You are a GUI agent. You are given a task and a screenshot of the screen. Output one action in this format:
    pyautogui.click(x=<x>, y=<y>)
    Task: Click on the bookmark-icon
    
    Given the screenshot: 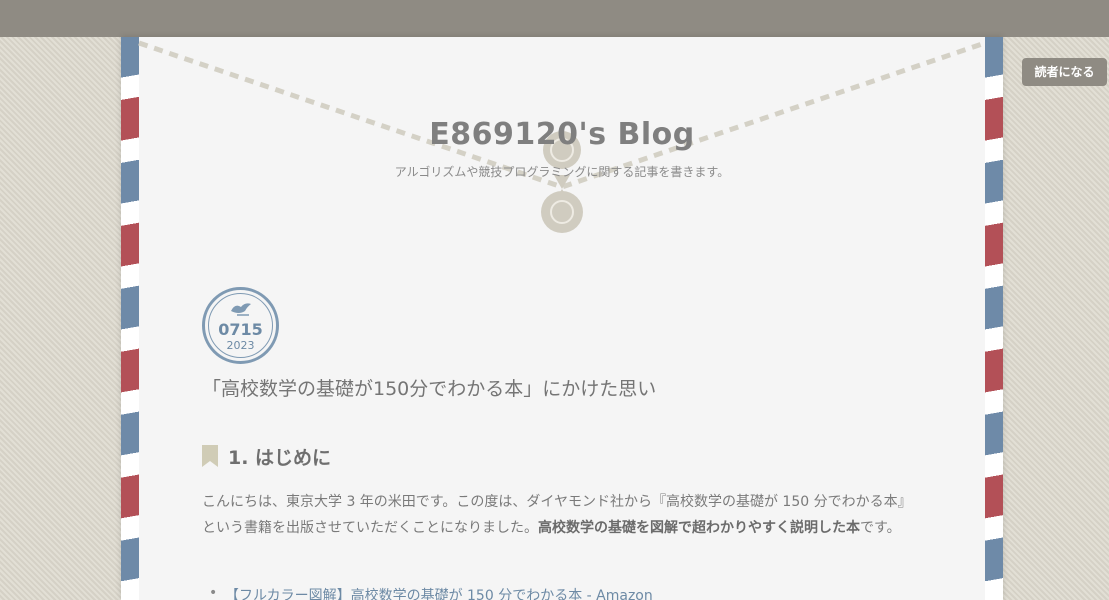 What is the action you would take?
    pyautogui.click(x=210, y=456)
    